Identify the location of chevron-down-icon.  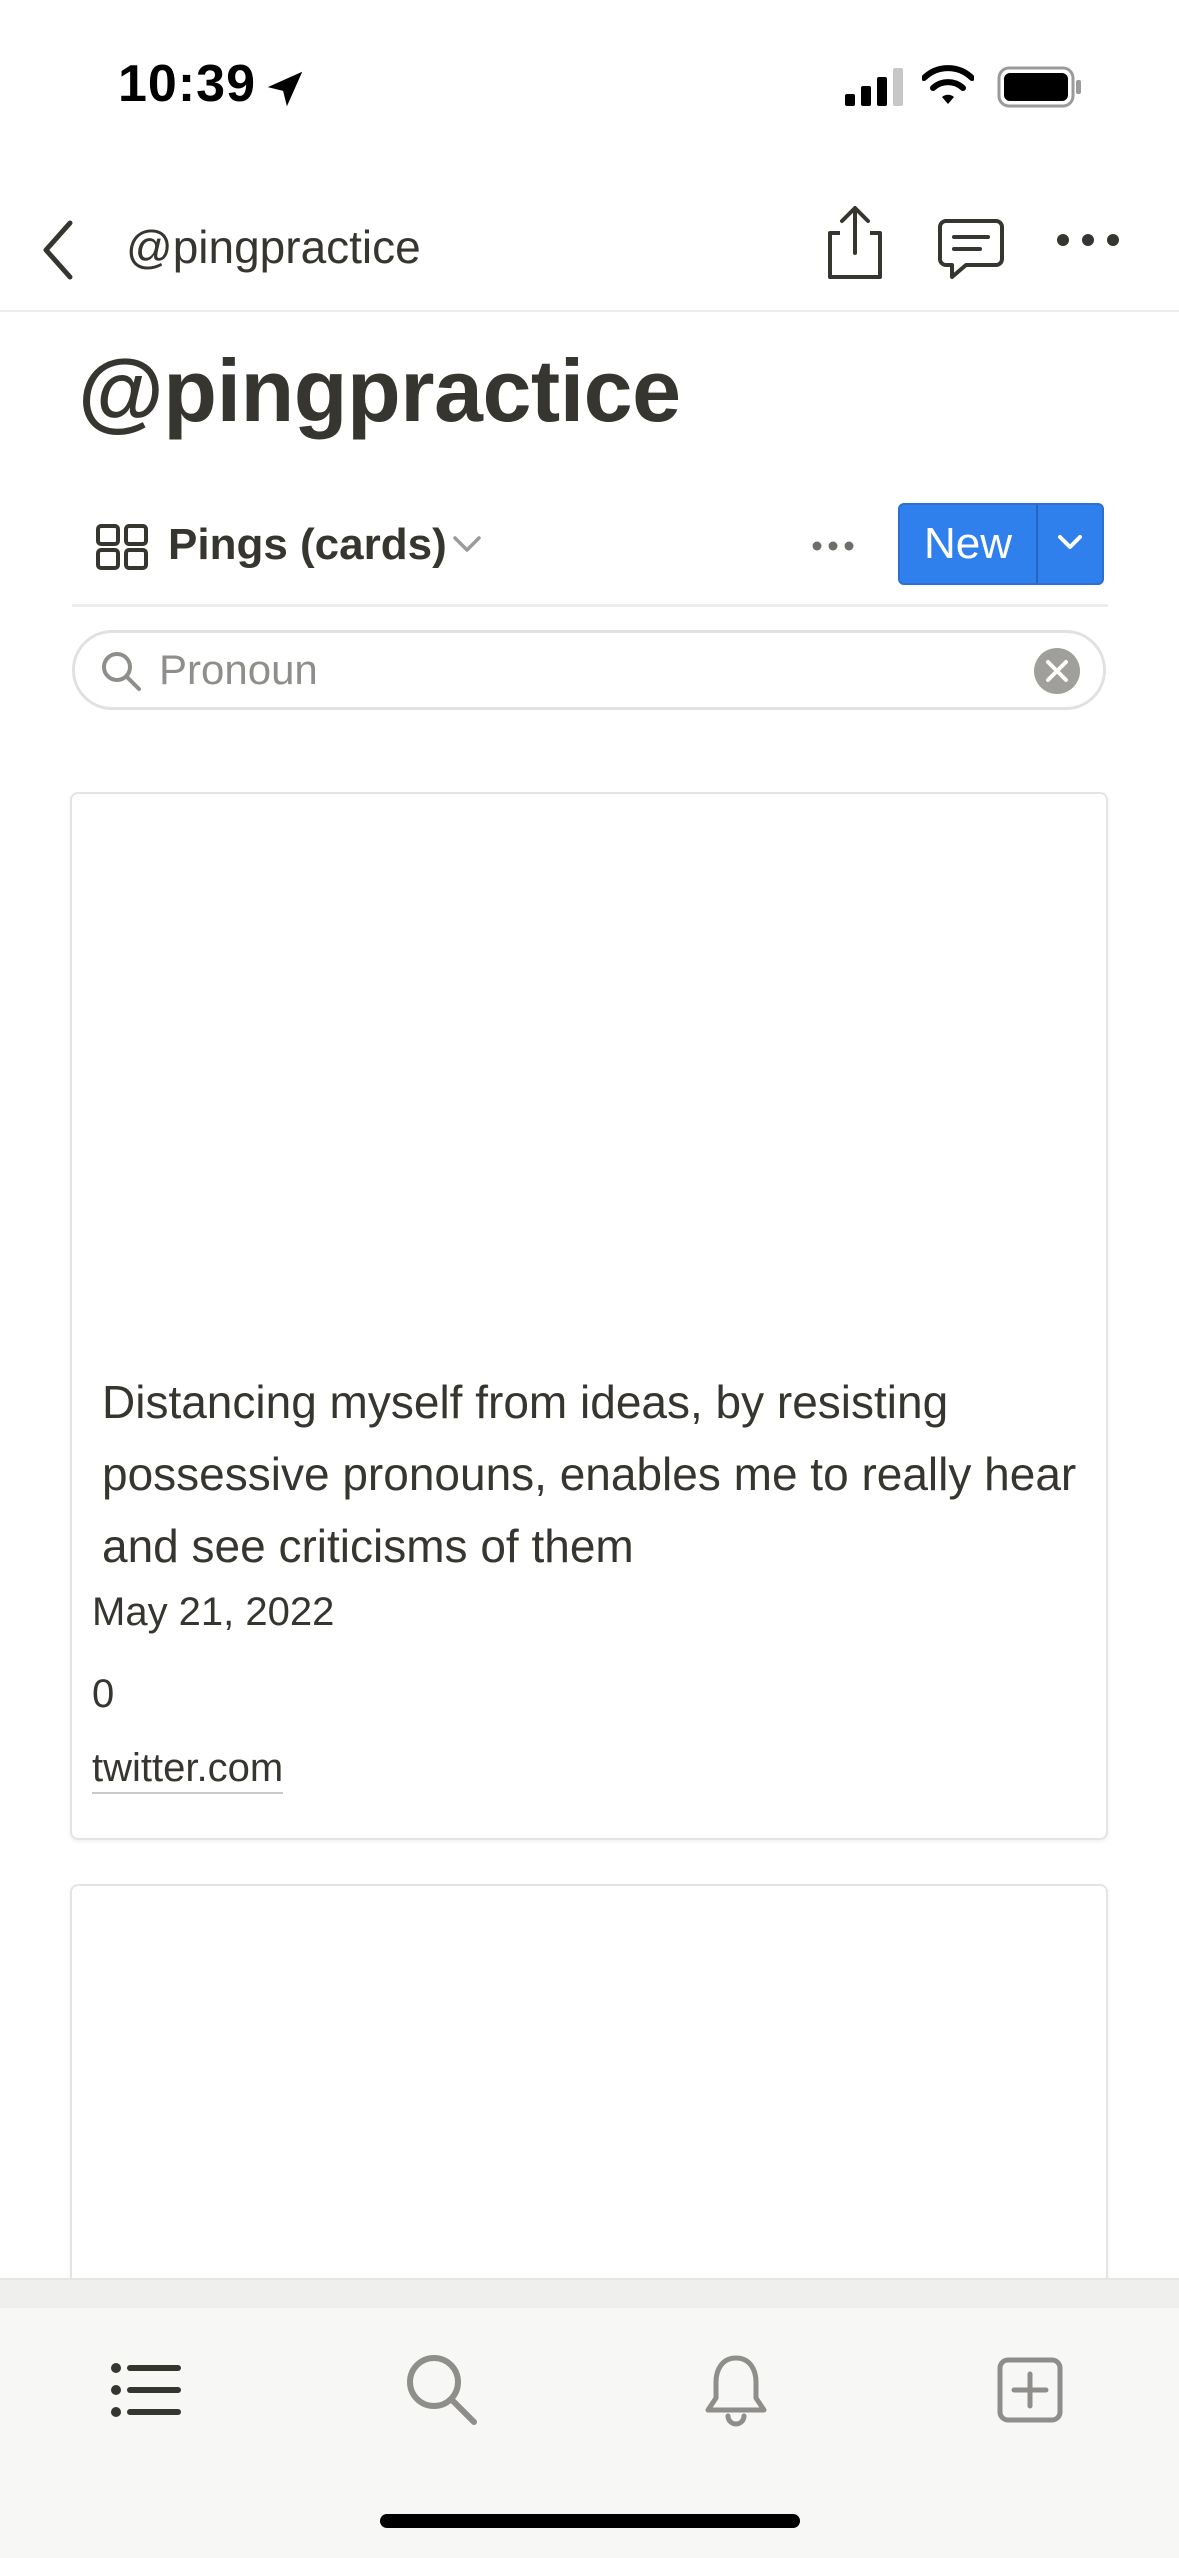
(467, 544).